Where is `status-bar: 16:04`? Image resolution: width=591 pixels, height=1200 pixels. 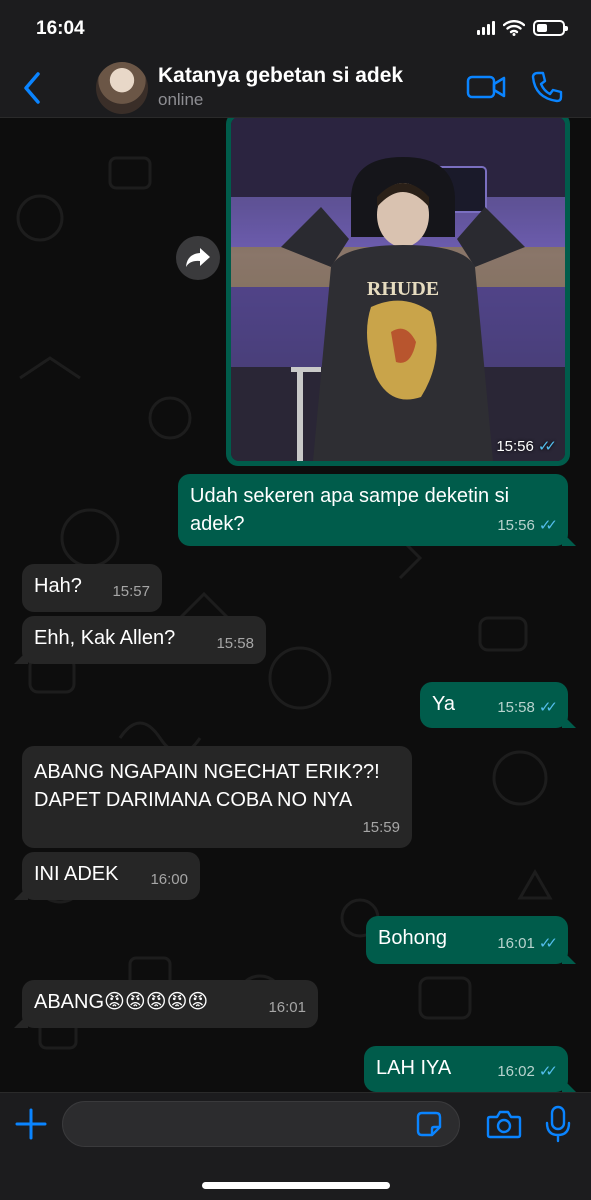 status-bar: 16:04 is located at coordinates (295, 29).